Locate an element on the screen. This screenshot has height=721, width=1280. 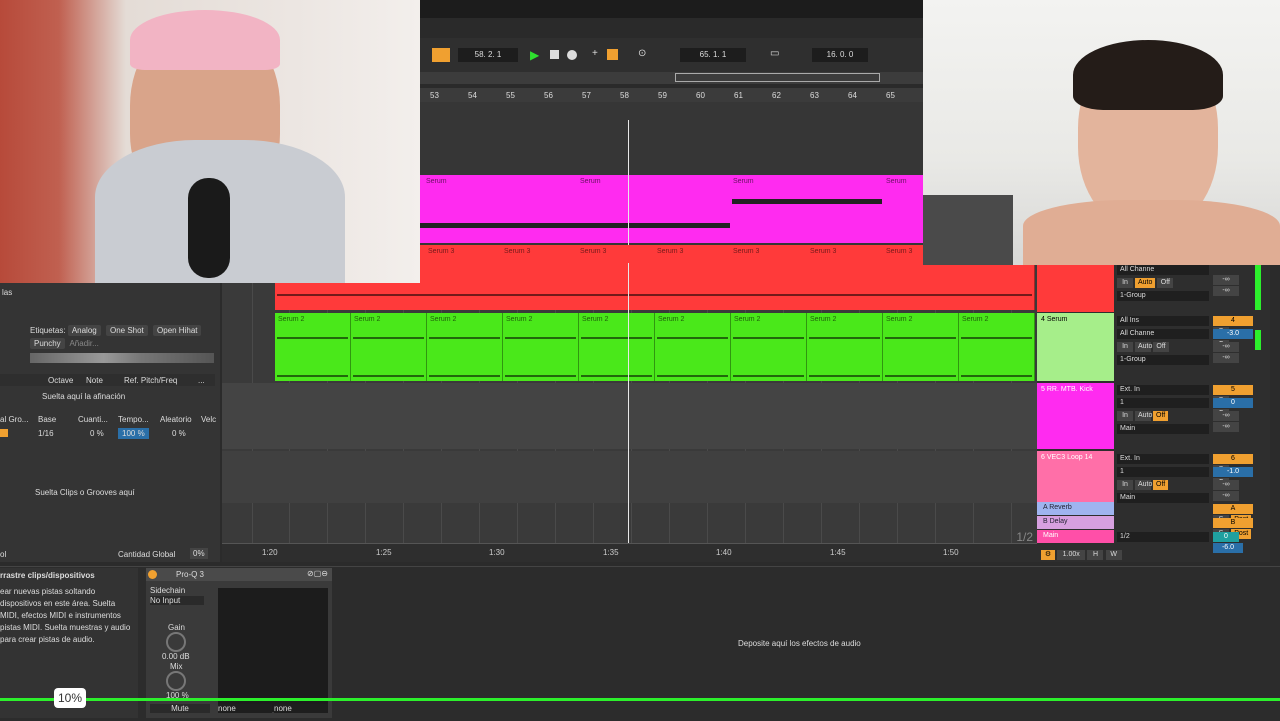
mix-knob is located at coordinates (176, 681).